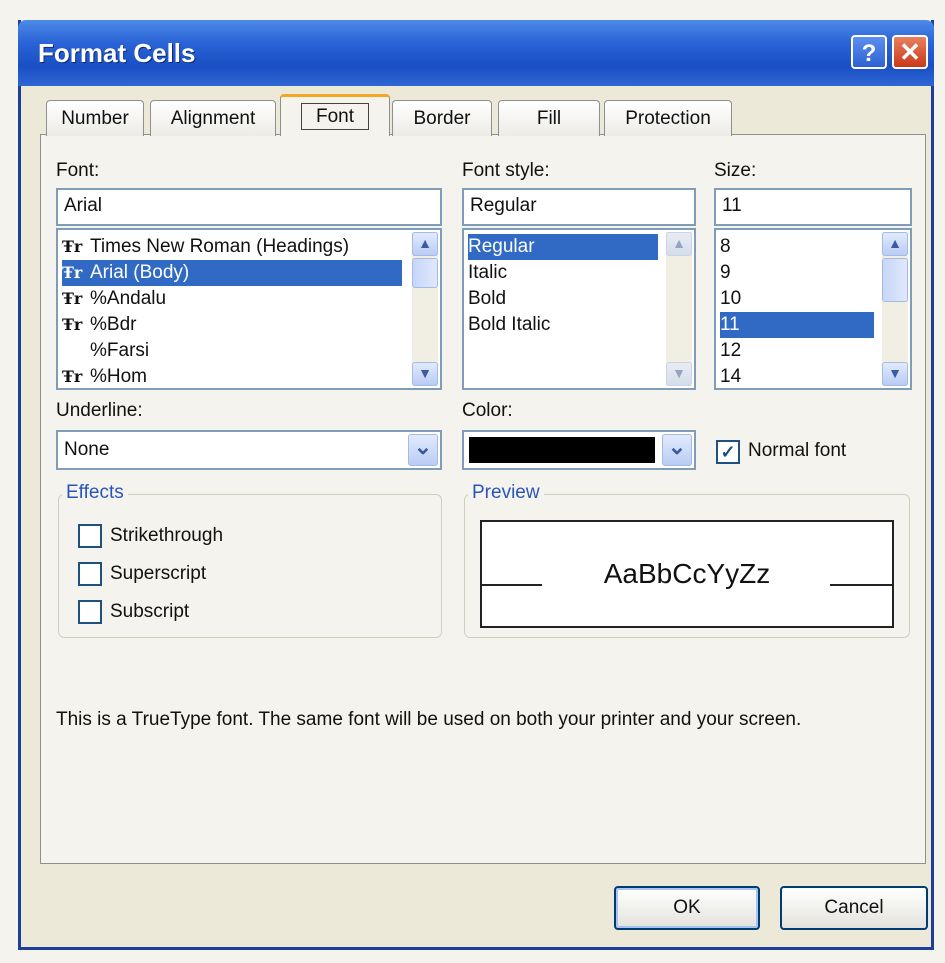 Image resolution: width=945 pixels, height=963 pixels. I want to click on list-item-selected: Regular, so click(563, 247).